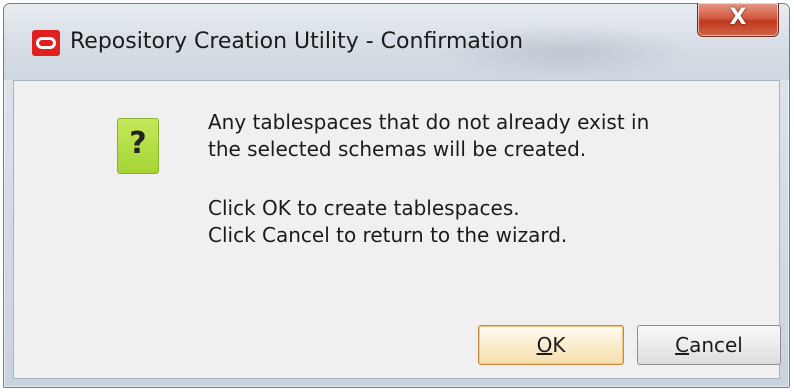 This screenshot has width=794, height=392. What do you see at coordinates (388, 235) in the screenshot?
I see `message-line-4: Click Cancel to return to the wizard.` at bounding box center [388, 235].